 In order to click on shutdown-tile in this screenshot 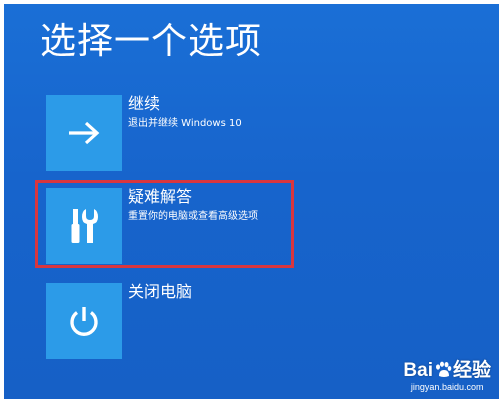, I will do `click(84, 321)`.